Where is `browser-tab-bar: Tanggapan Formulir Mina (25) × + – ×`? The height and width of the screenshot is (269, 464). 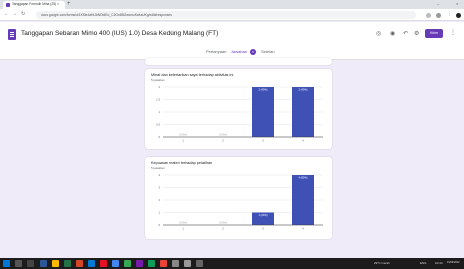 browser-tab-bar: Tanggapan Formulir Mina (25) × + – × is located at coordinates (232, 4).